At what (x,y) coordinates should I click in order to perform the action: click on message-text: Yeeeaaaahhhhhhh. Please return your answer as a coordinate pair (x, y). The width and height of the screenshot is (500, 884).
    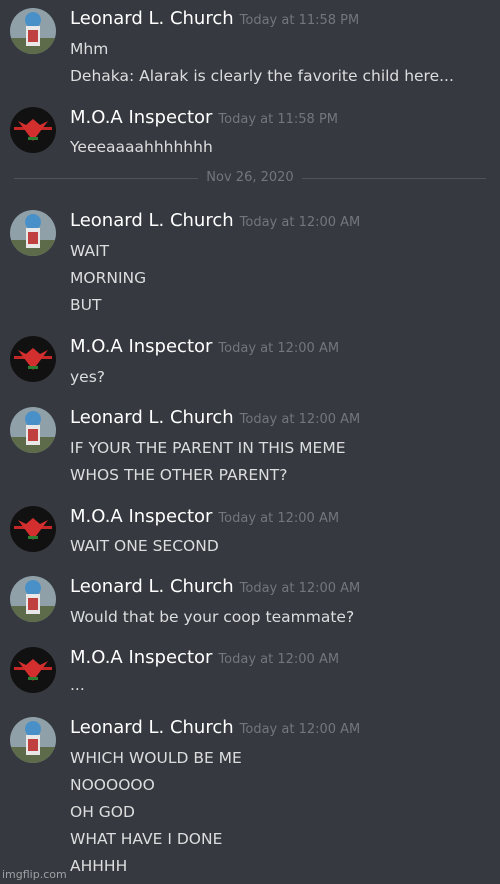
    Looking at the image, I should click on (141, 147).